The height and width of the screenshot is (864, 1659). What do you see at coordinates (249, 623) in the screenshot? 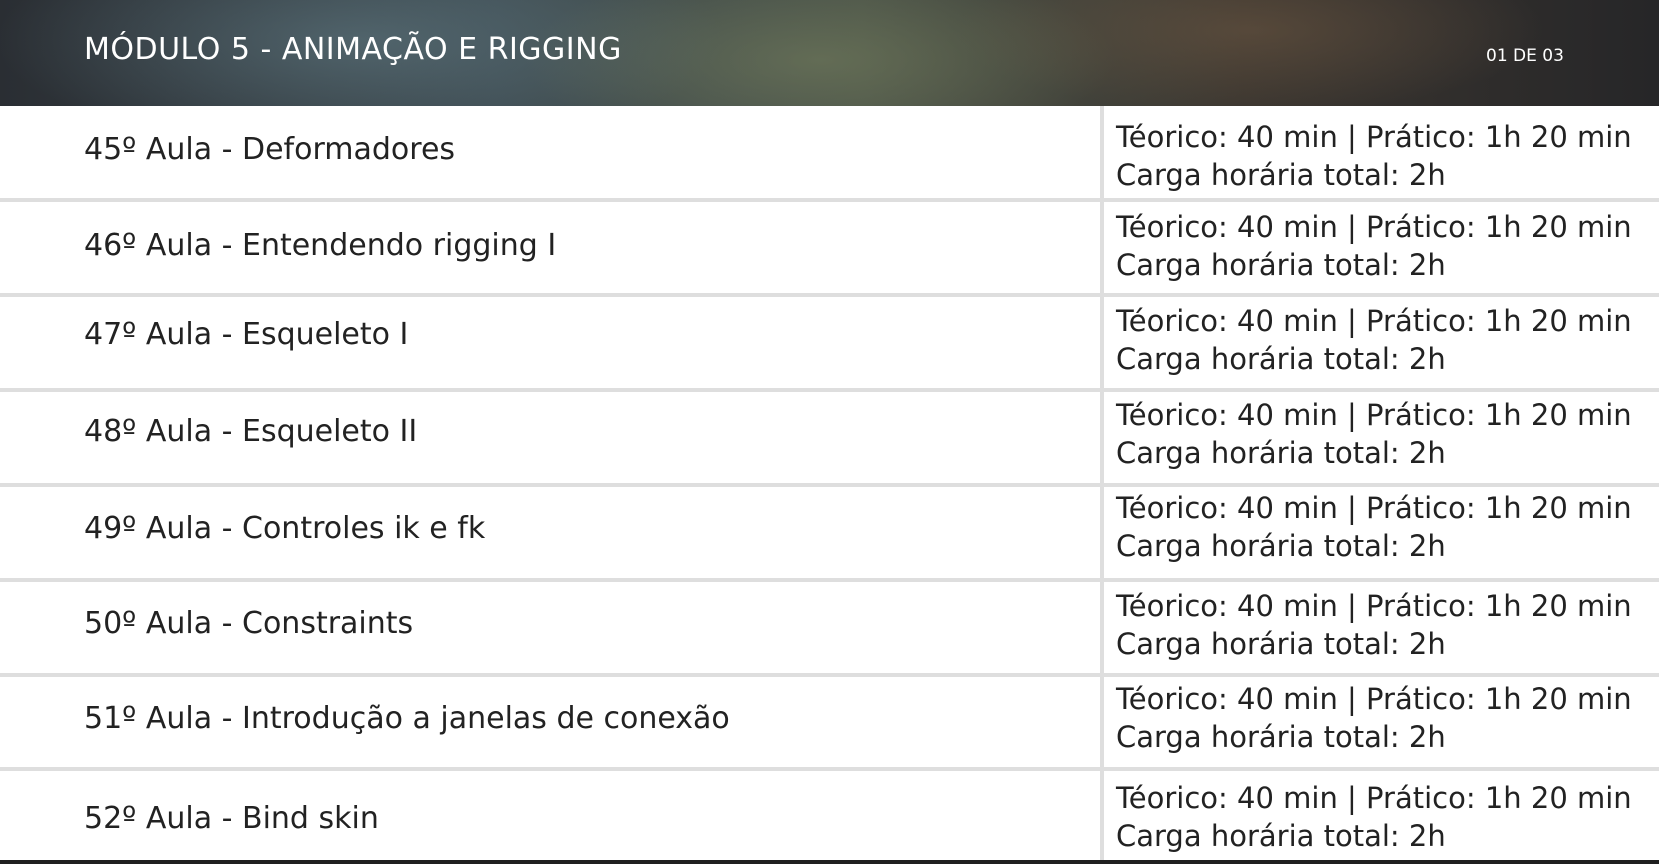
I see `lesson-title: 50º Aula - Constraints` at bounding box center [249, 623].